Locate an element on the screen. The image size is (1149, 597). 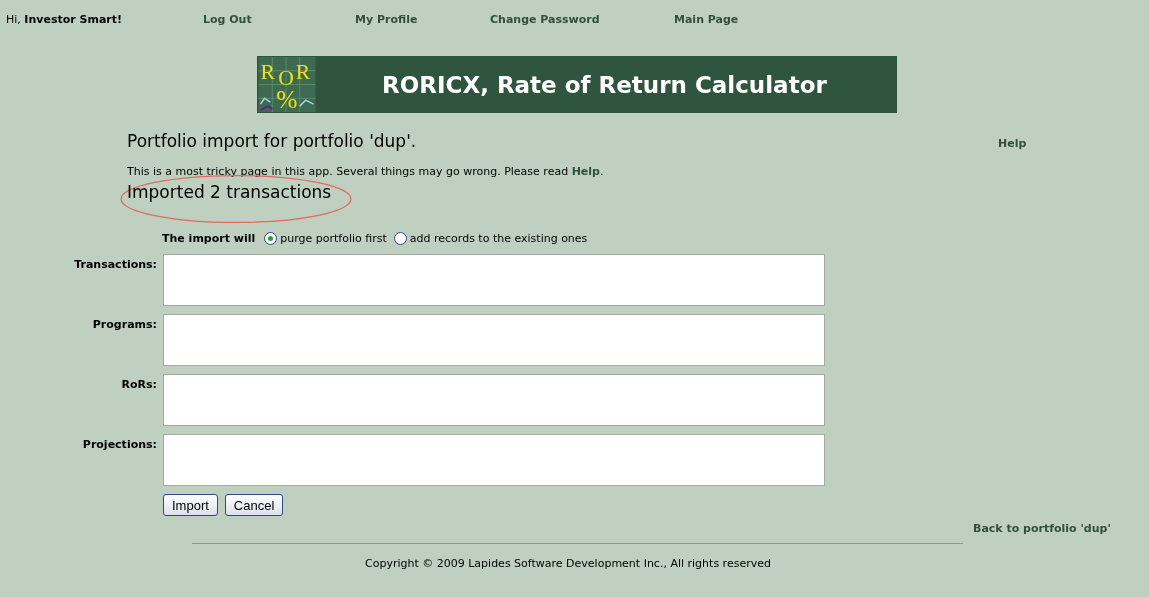
nav-link: My Profile is located at coordinates (422, 19).